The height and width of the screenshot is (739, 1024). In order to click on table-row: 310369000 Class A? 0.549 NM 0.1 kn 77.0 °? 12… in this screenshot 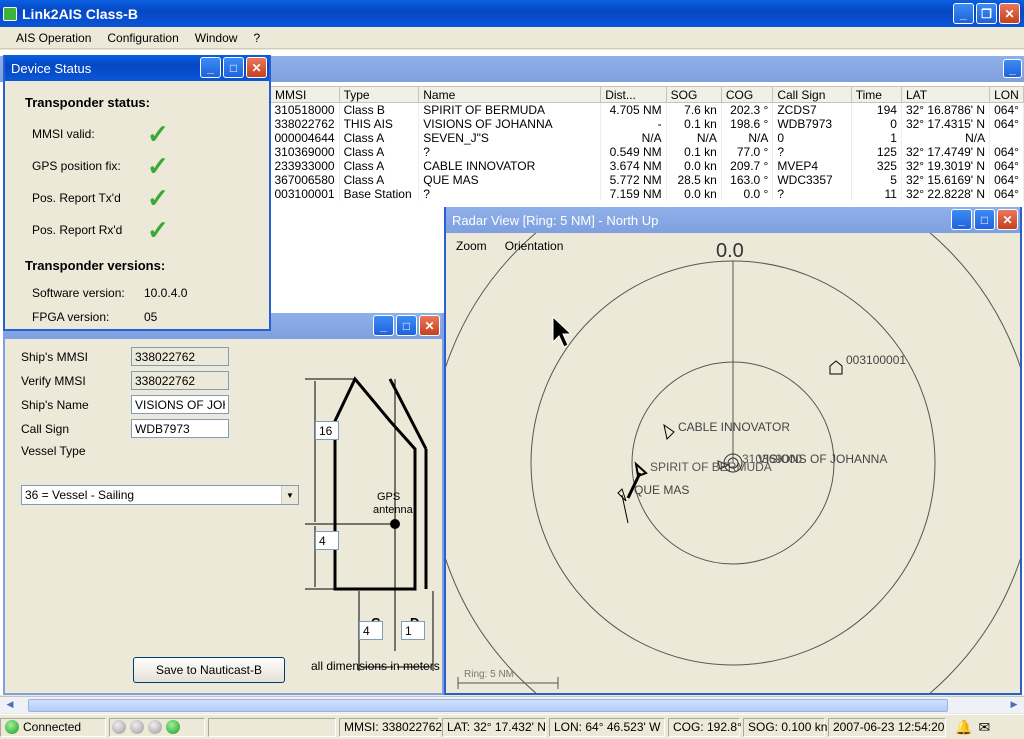, I will do `click(647, 152)`.